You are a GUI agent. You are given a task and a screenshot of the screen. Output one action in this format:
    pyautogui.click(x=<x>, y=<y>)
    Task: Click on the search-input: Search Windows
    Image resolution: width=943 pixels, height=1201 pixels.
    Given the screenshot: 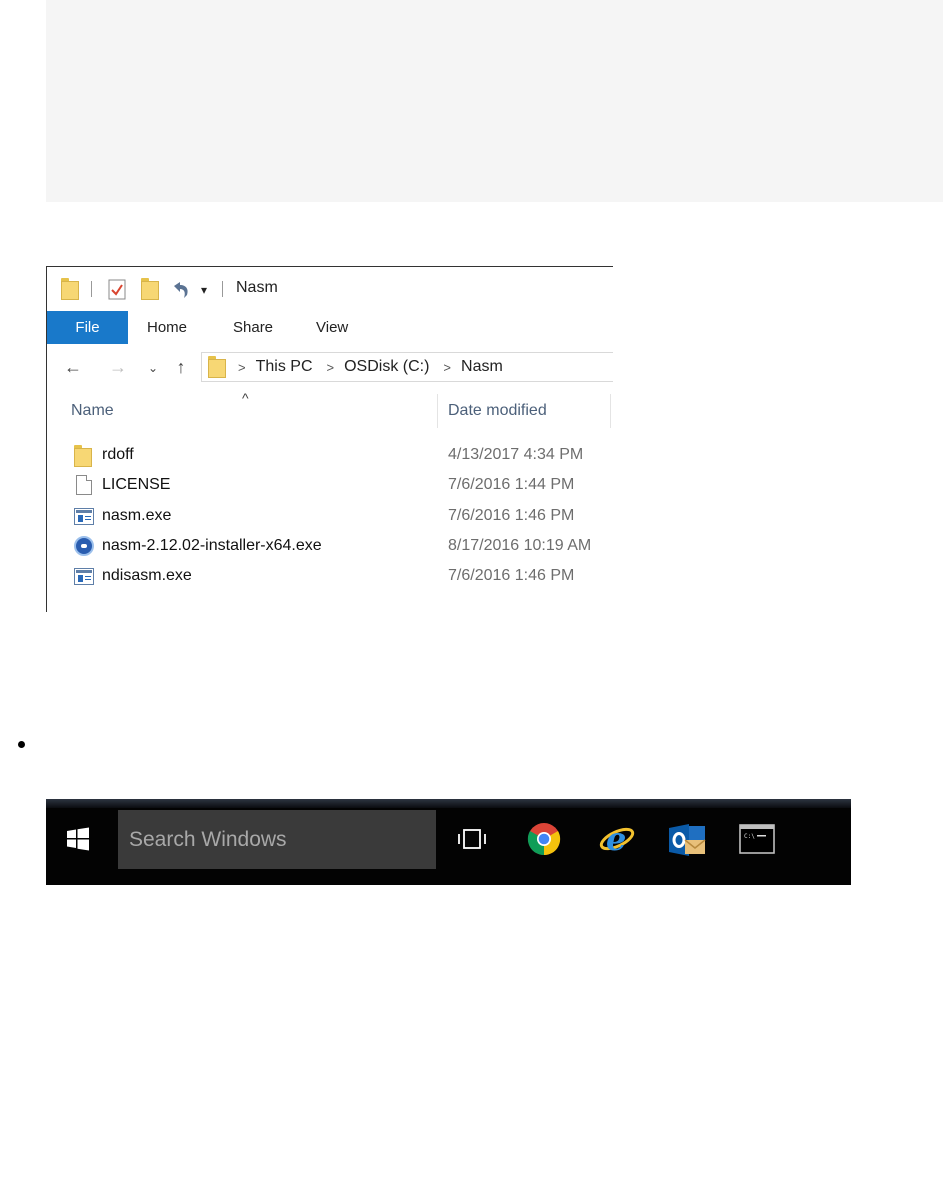 What is the action you would take?
    pyautogui.click(x=277, y=839)
    